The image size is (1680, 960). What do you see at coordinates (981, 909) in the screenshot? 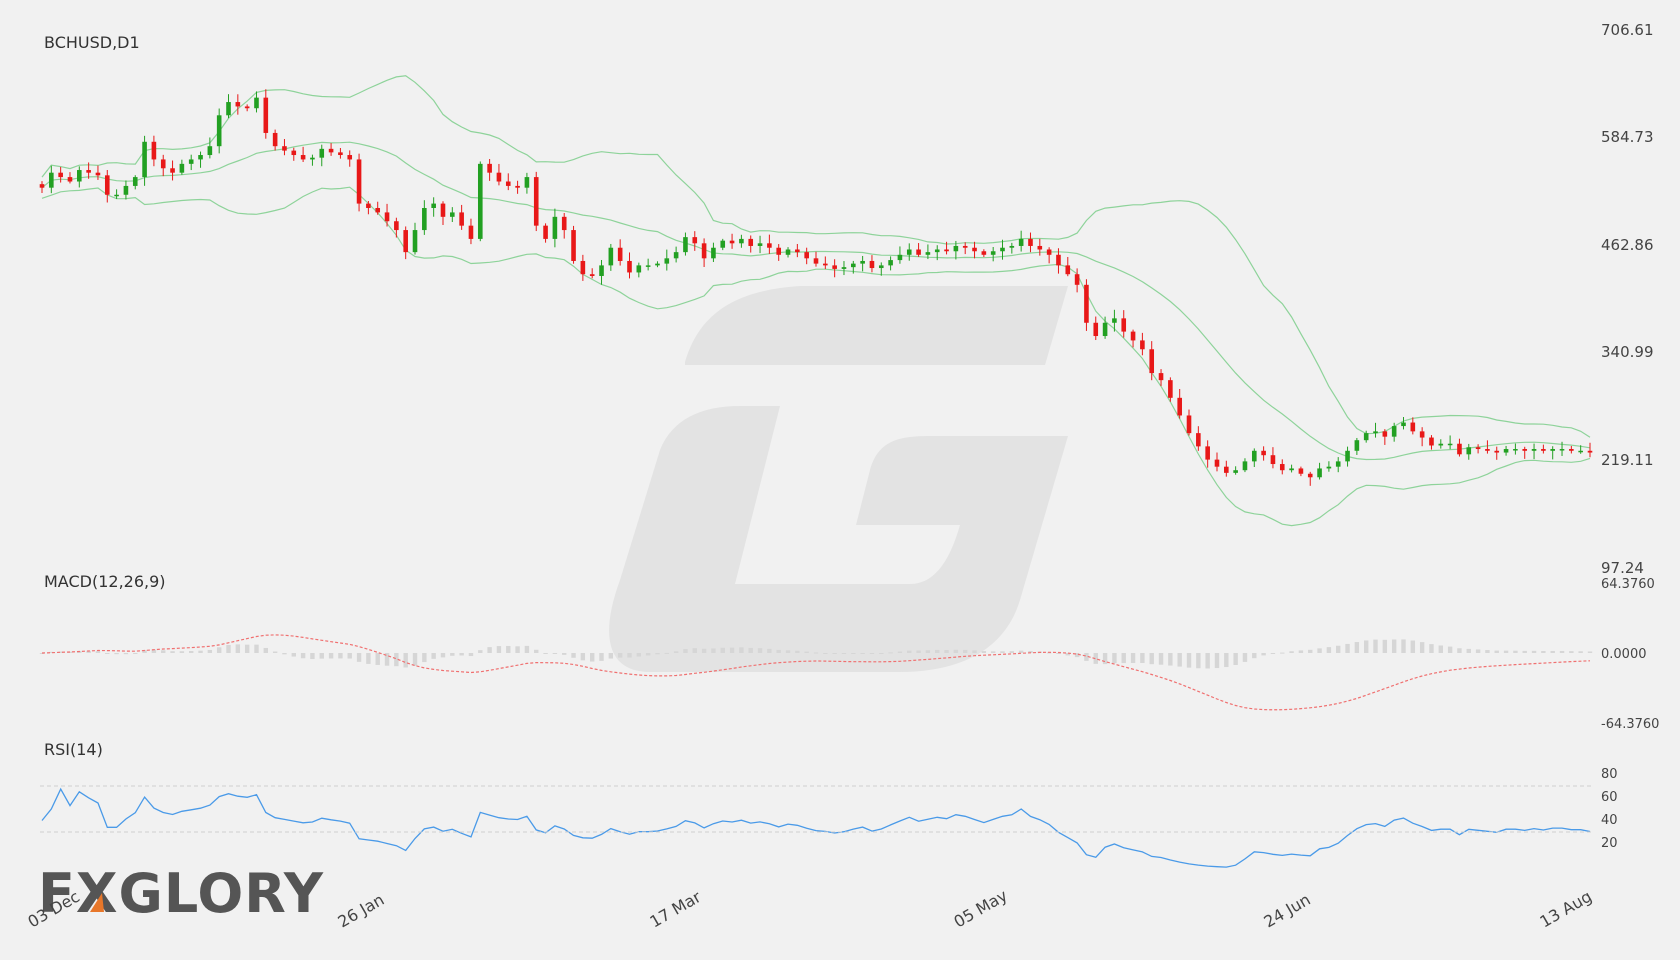
I see `date-label-3: 05 May` at bounding box center [981, 909].